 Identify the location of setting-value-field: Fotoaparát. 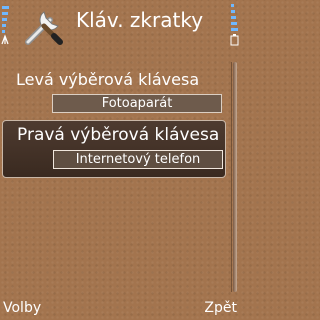
(137, 103).